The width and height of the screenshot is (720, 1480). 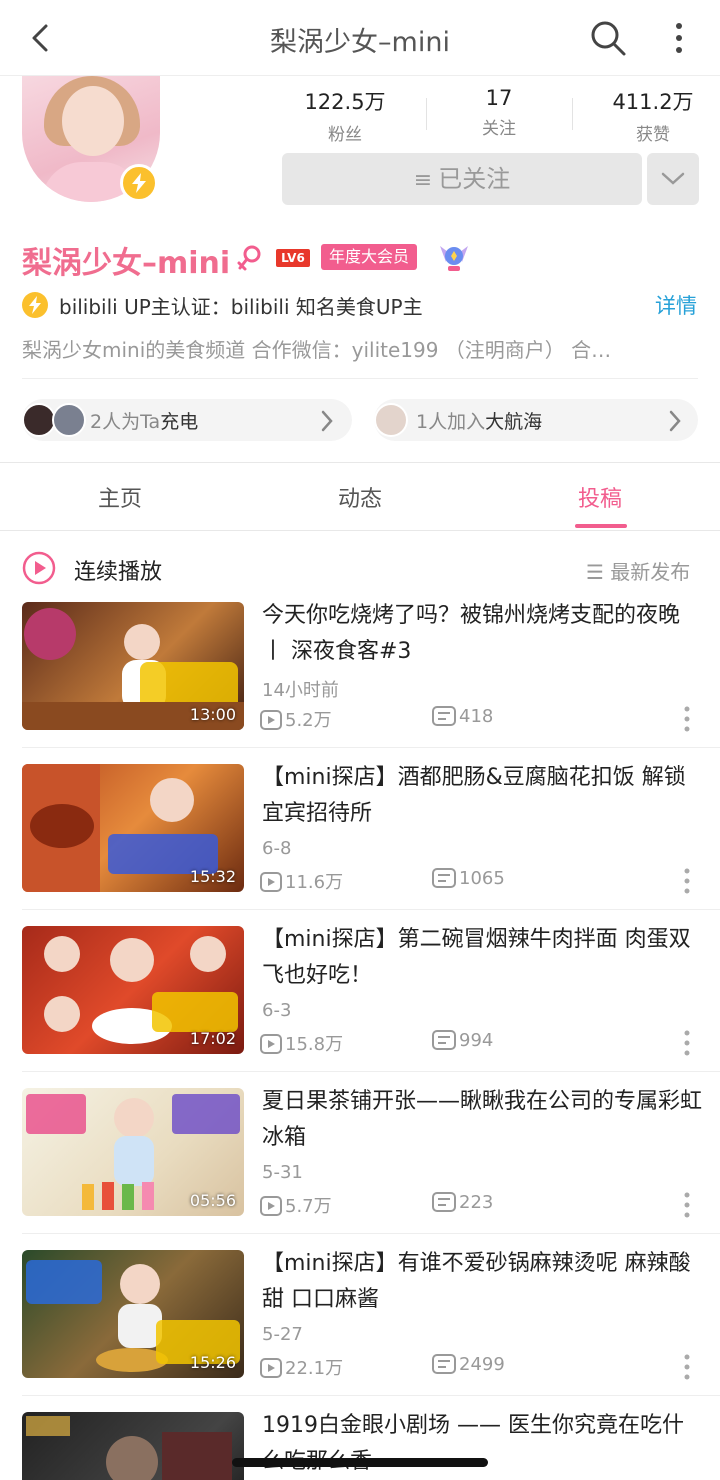 I want to click on stat-likes-value: 411.2万, so click(x=653, y=102).